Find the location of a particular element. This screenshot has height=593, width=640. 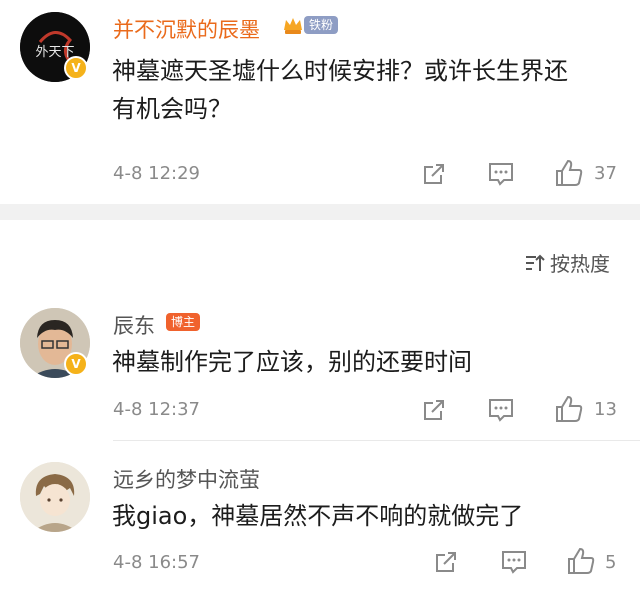

like-count: 13 is located at coordinates (605, 409).